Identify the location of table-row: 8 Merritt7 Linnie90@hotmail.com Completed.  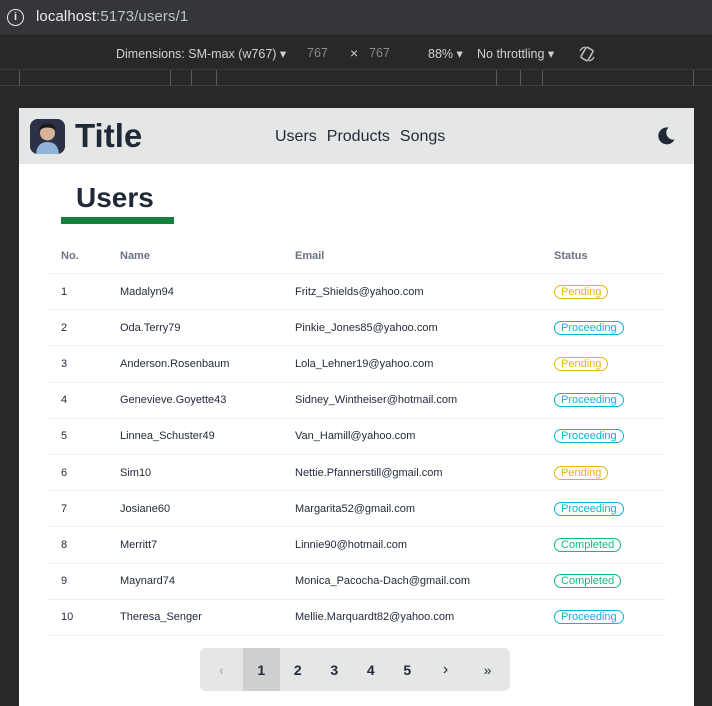
(357, 545).